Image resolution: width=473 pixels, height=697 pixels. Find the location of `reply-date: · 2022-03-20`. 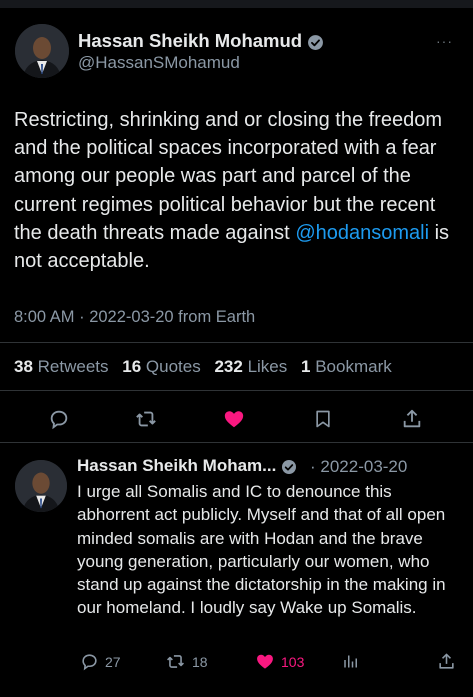

reply-date: · 2022-03-20 is located at coordinates (358, 467).